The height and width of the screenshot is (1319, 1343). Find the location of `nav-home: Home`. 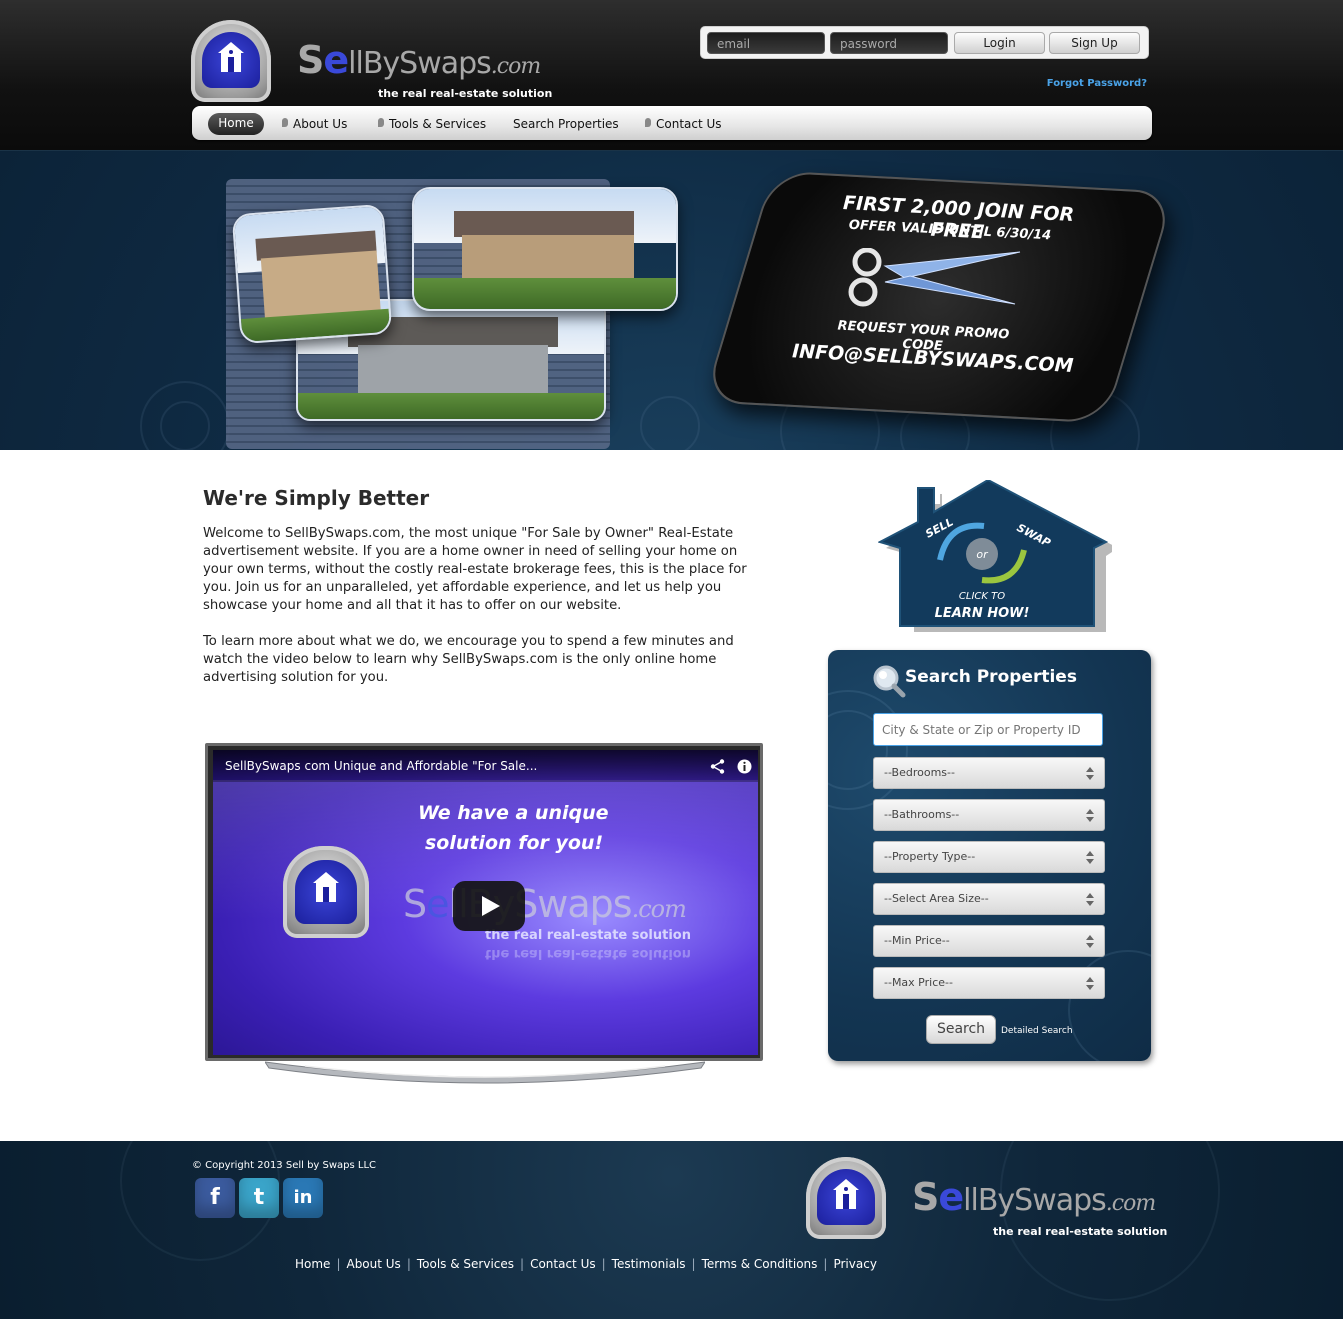

nav-home: Home is located at coordinates (236, 124).